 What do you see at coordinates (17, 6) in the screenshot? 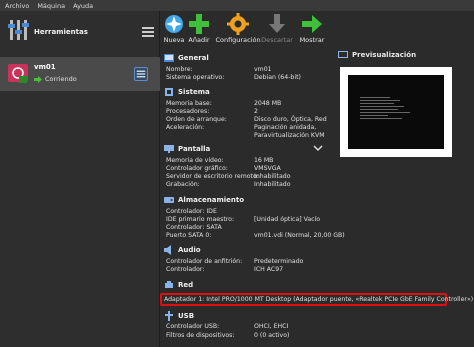
I see `menu-archivo: Archivo` at bounding box center [17, 6].